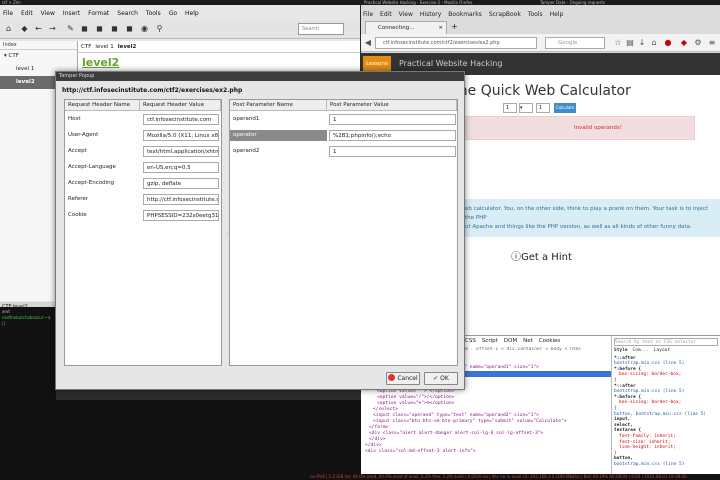 This screenshot has height=480, width=720. What do you see at coordinates (159, 28) in the screenshot?
I see `link-icon: ⚲` at bounding box center [159, 28].